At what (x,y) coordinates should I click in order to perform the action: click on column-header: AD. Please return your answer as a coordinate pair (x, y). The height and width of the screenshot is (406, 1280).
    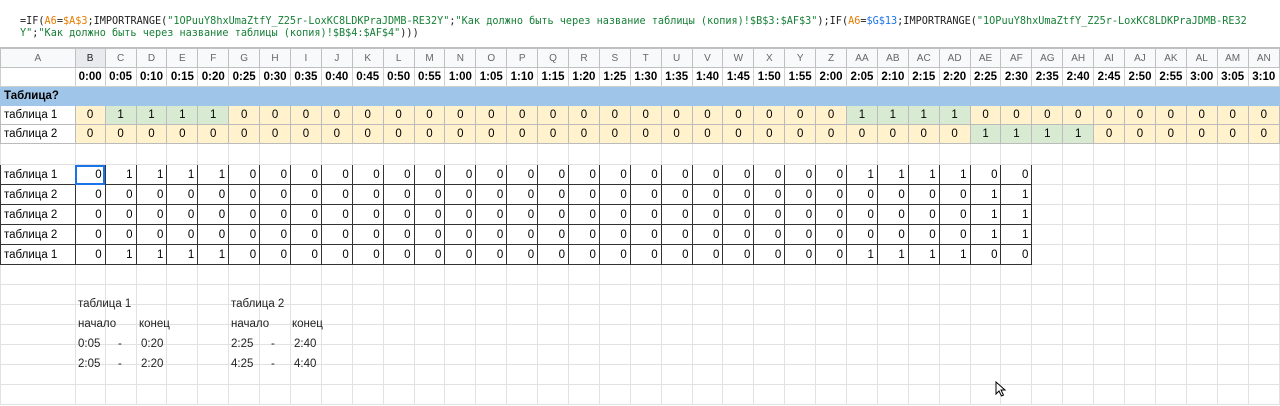
    Looking at the image, I should click on (954, 58).